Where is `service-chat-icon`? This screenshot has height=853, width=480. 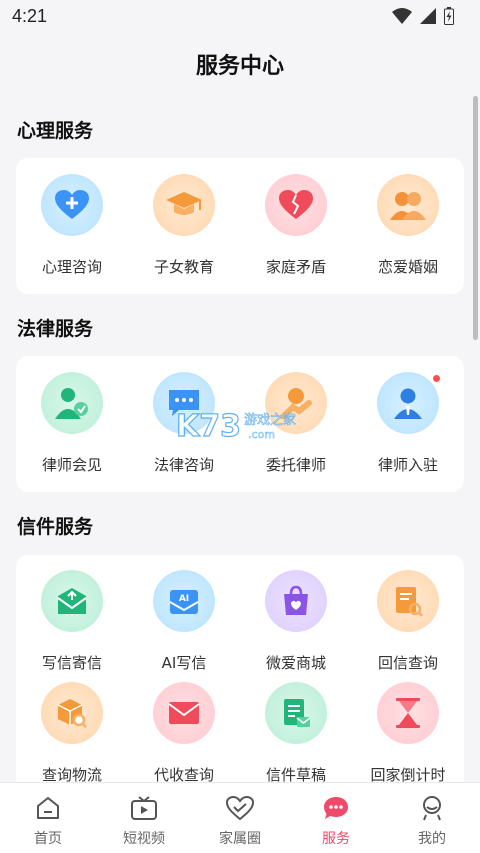
service-chat-icon is located at coordinates (336, 808).